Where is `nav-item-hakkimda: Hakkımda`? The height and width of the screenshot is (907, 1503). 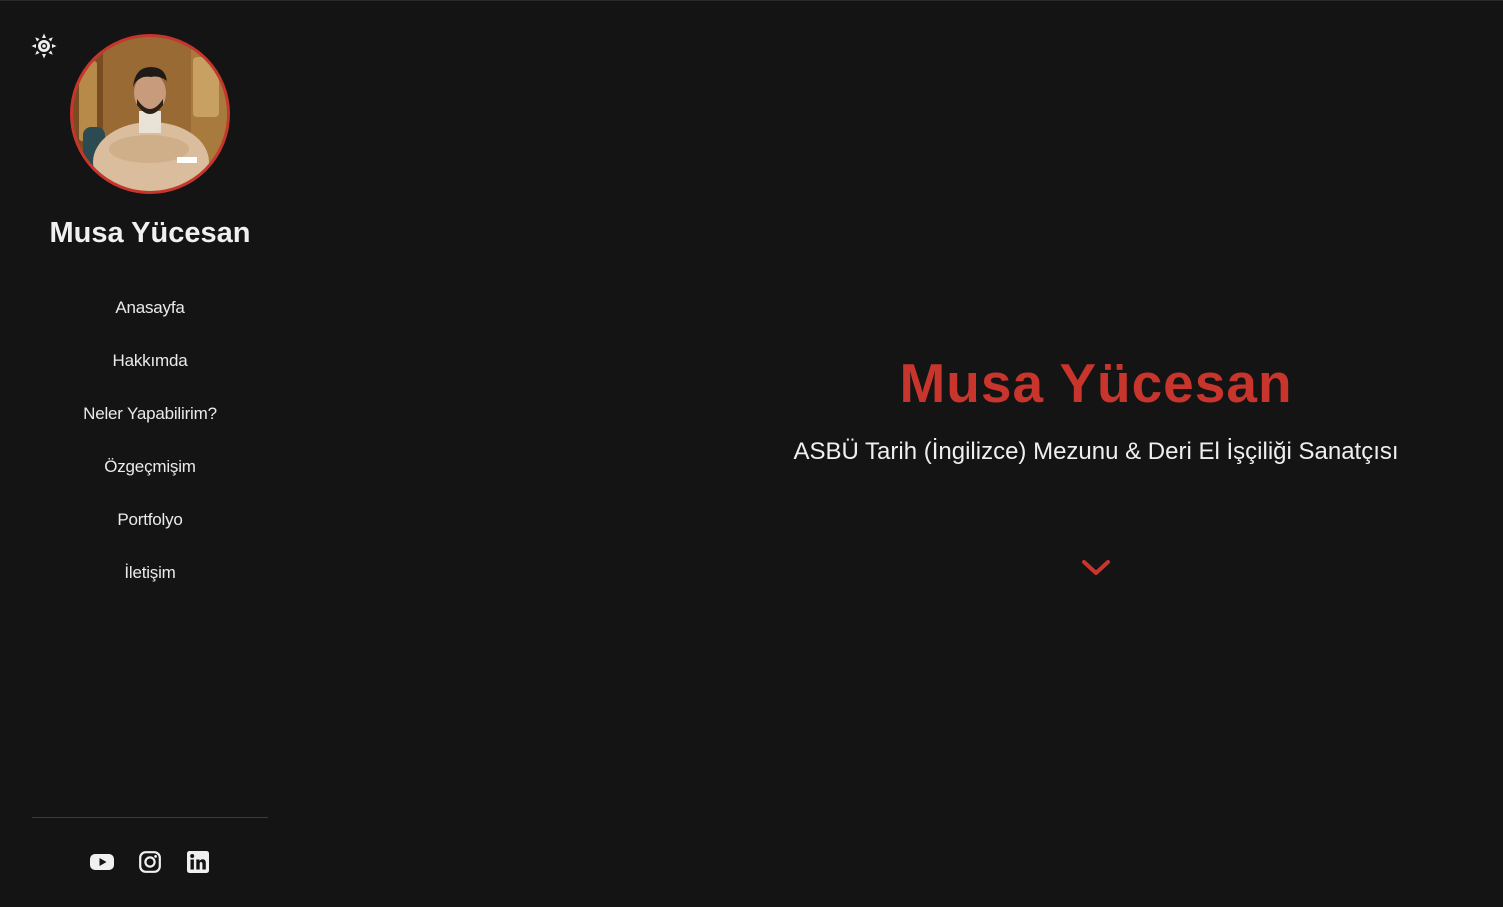 nav-item-hakkimda: Hakkımda is located at coordinates (150, 360).